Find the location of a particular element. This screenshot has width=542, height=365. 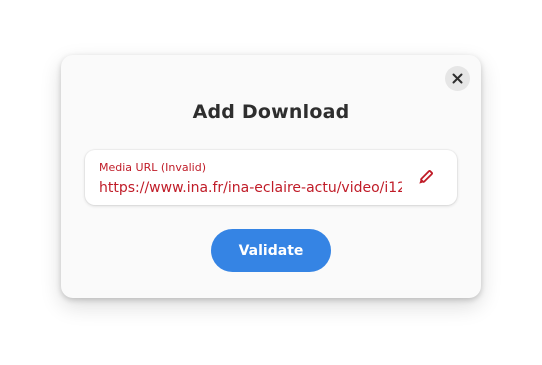

close-button is located at coordinates (457, 78).